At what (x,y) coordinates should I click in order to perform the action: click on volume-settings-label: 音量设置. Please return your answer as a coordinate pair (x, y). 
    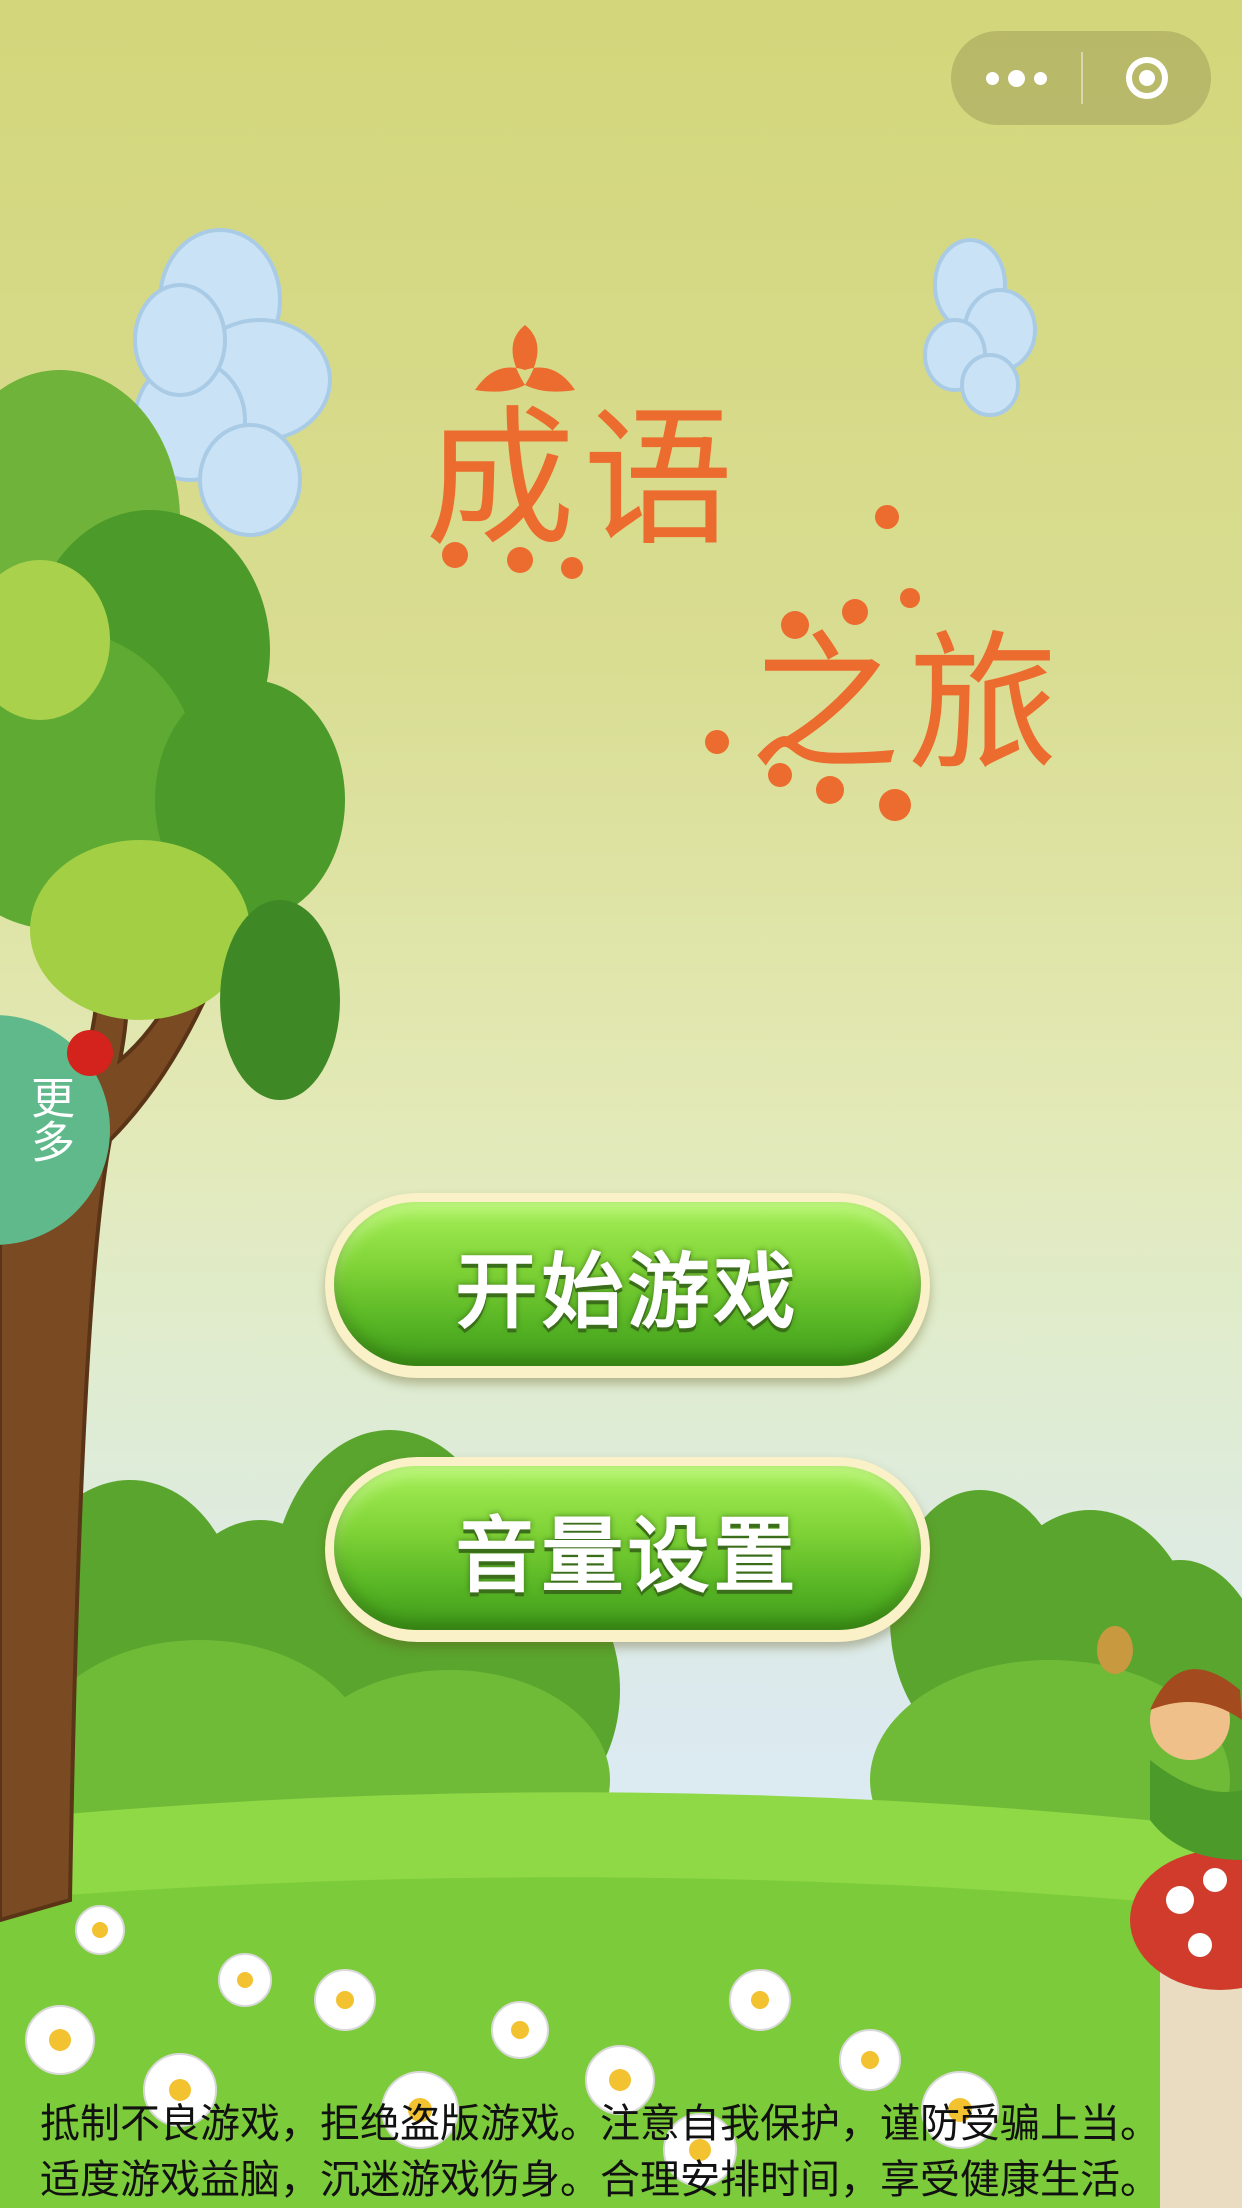
    Looking at the image, I should click on (627, 1556).